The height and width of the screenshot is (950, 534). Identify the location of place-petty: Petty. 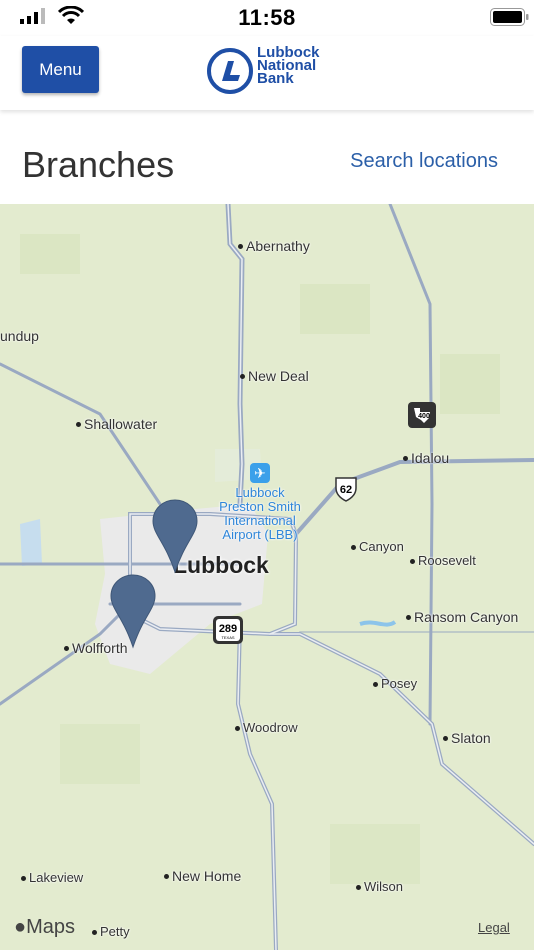
(111, 931).